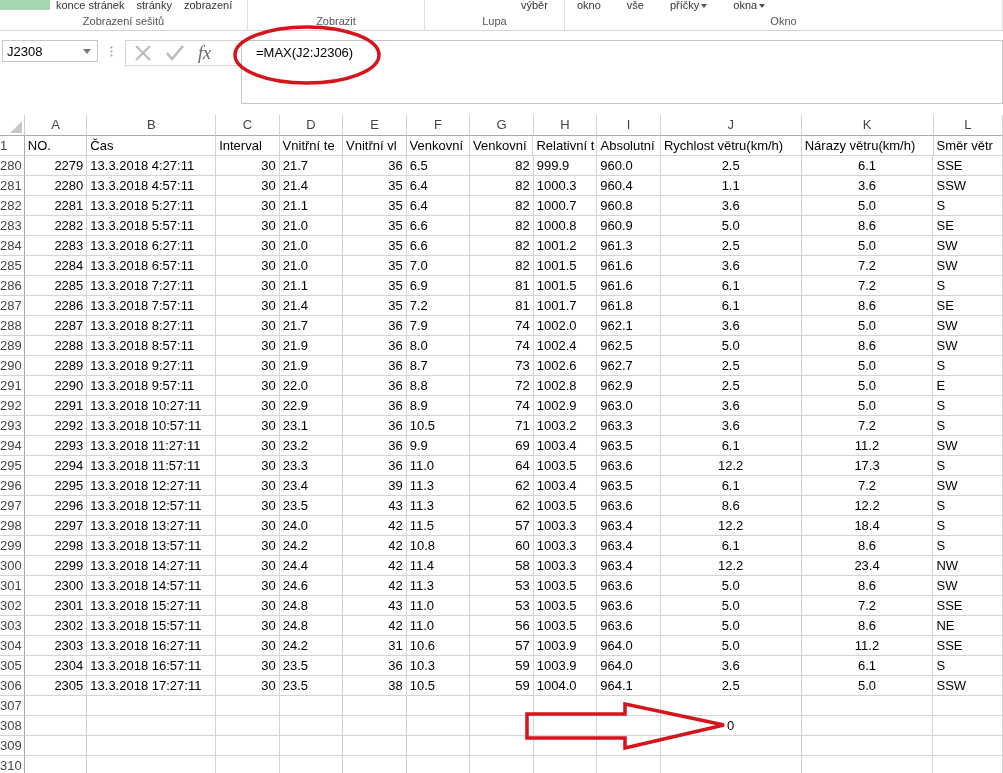 This screenshot has height=773, width=1003. I want to click on table-cell: NW, so click(968, 566).